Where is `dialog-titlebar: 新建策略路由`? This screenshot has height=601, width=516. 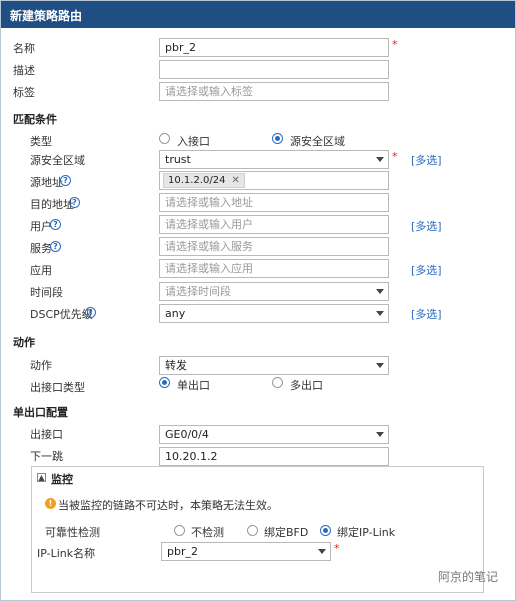 dialog-titlebar: 新建策略路由 is located at coordinates (258, 14).